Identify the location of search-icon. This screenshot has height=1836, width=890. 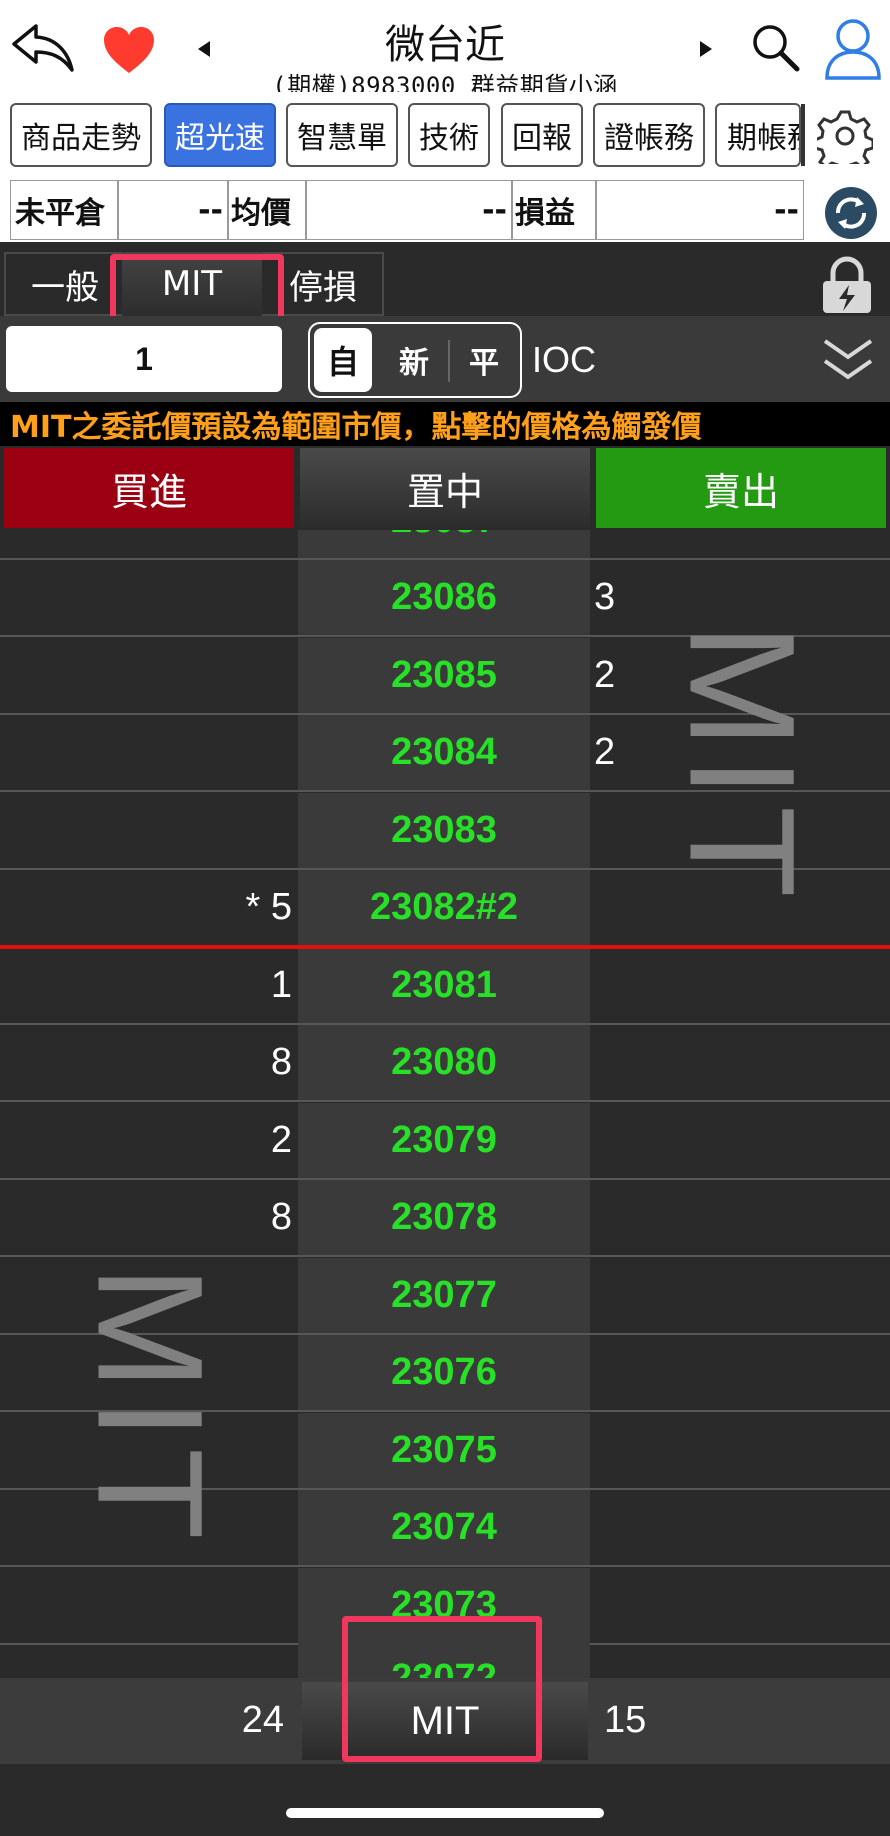
(776, 48).